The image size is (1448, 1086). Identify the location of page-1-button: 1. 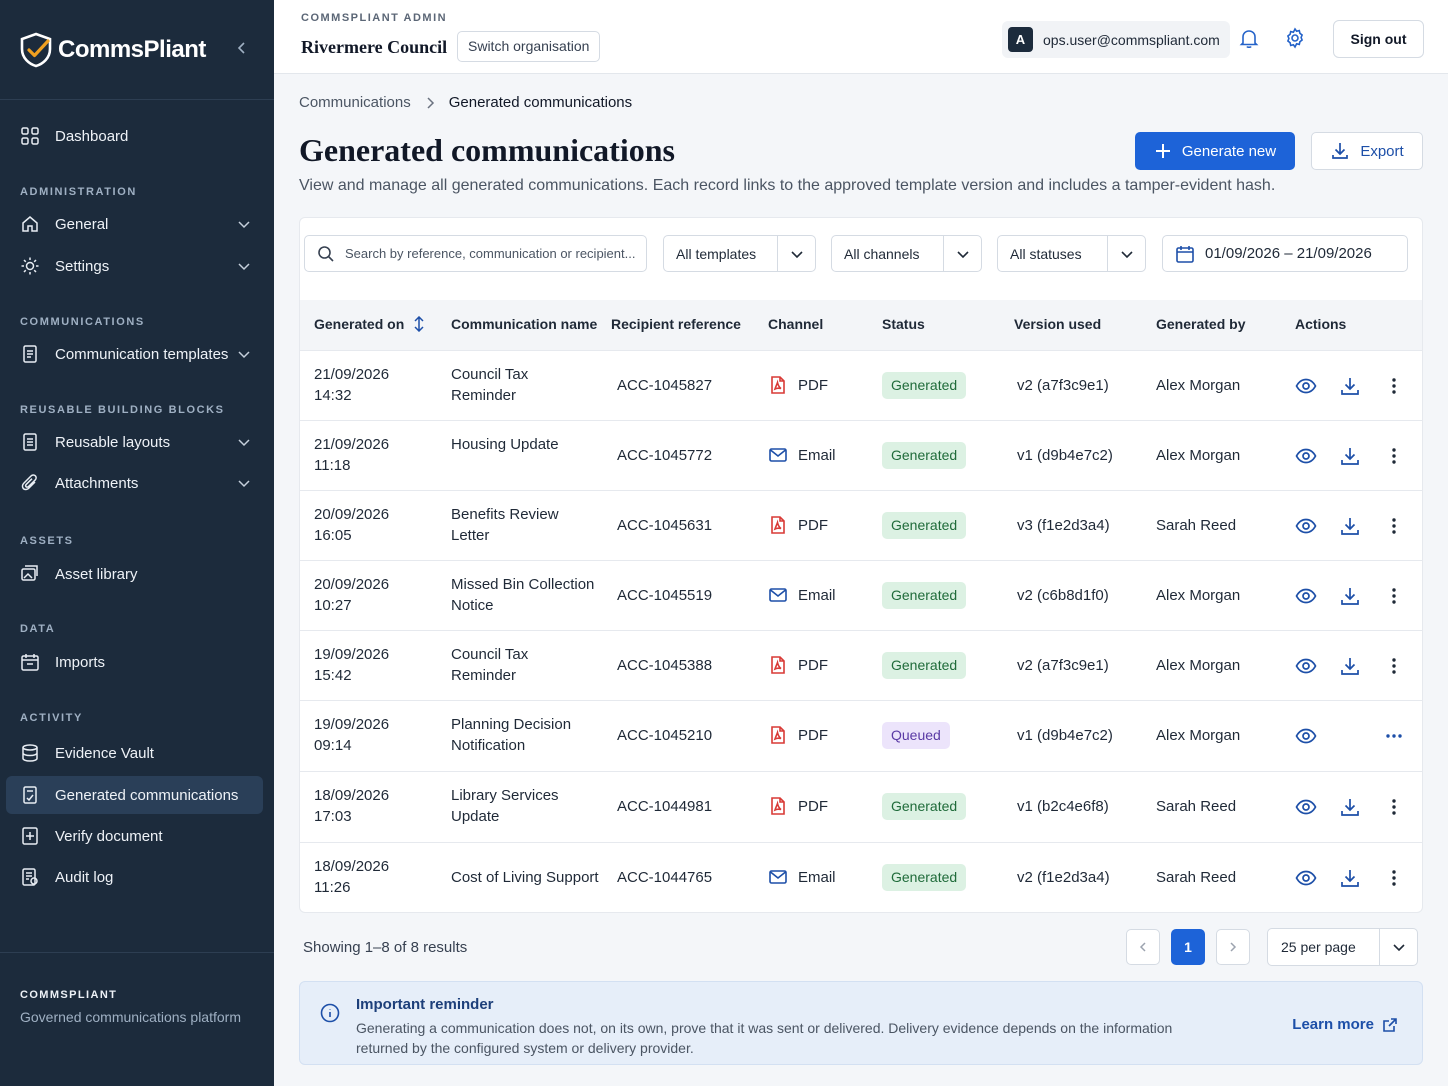
(1188, 947).